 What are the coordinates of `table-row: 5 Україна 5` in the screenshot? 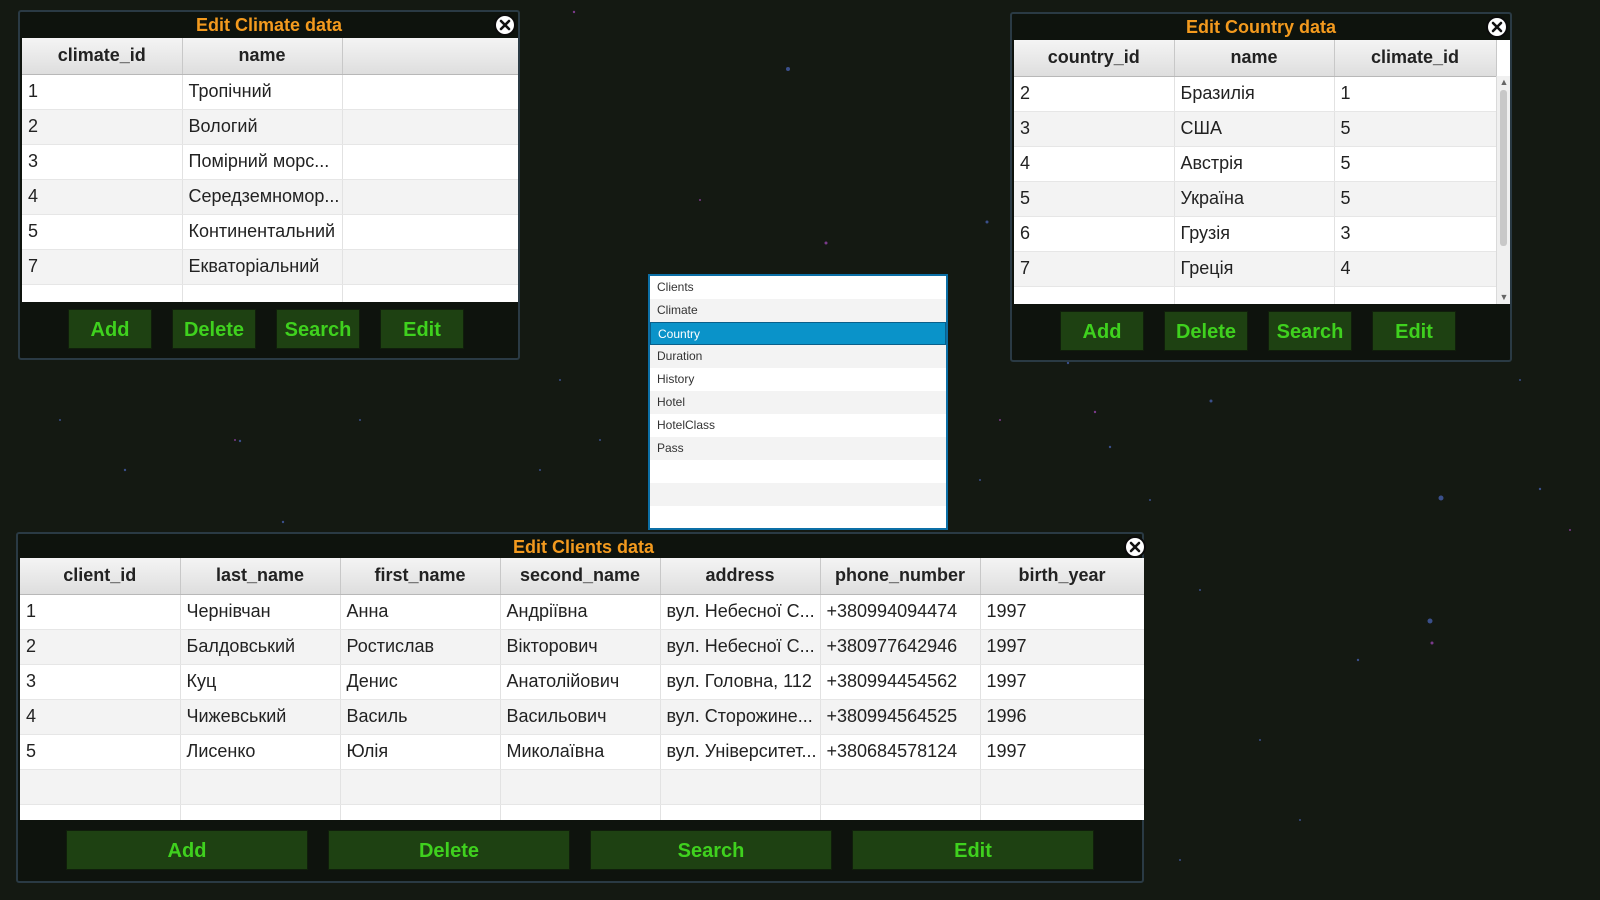 It's located at (1255, 199).